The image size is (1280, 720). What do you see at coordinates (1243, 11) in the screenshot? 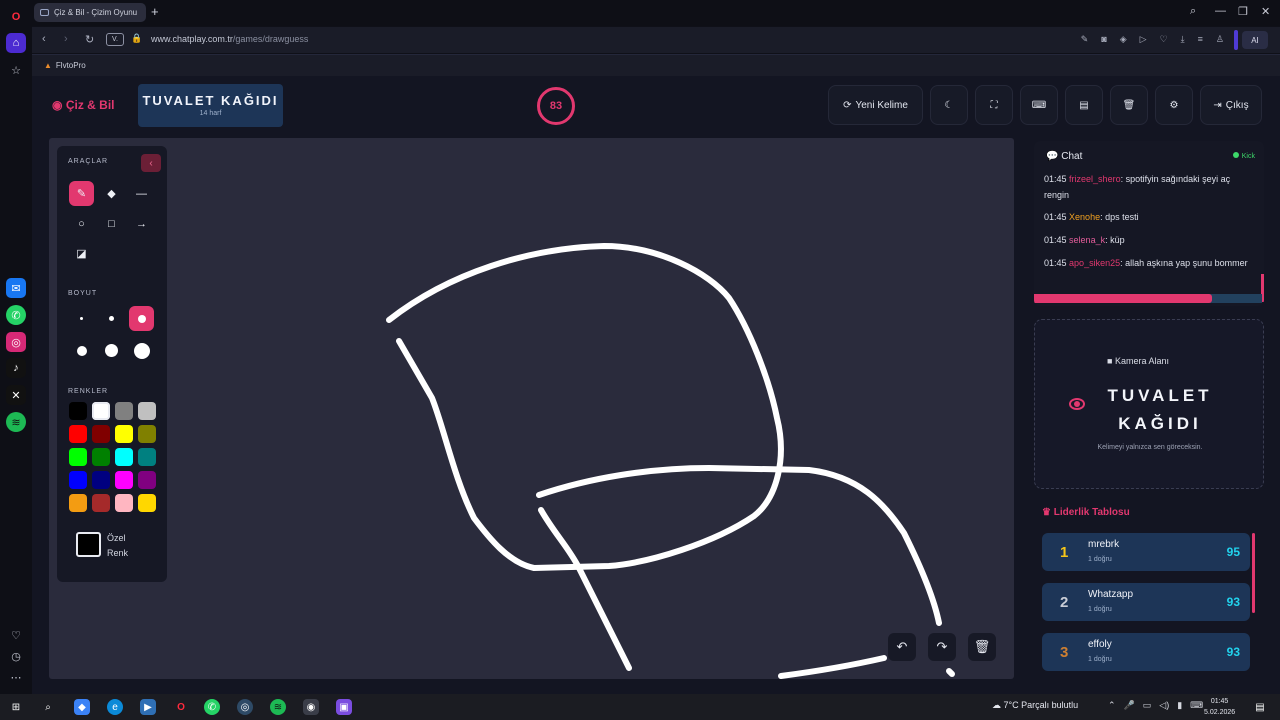
I see `maximize-button: ❐` at bounding box center [1243, 11].